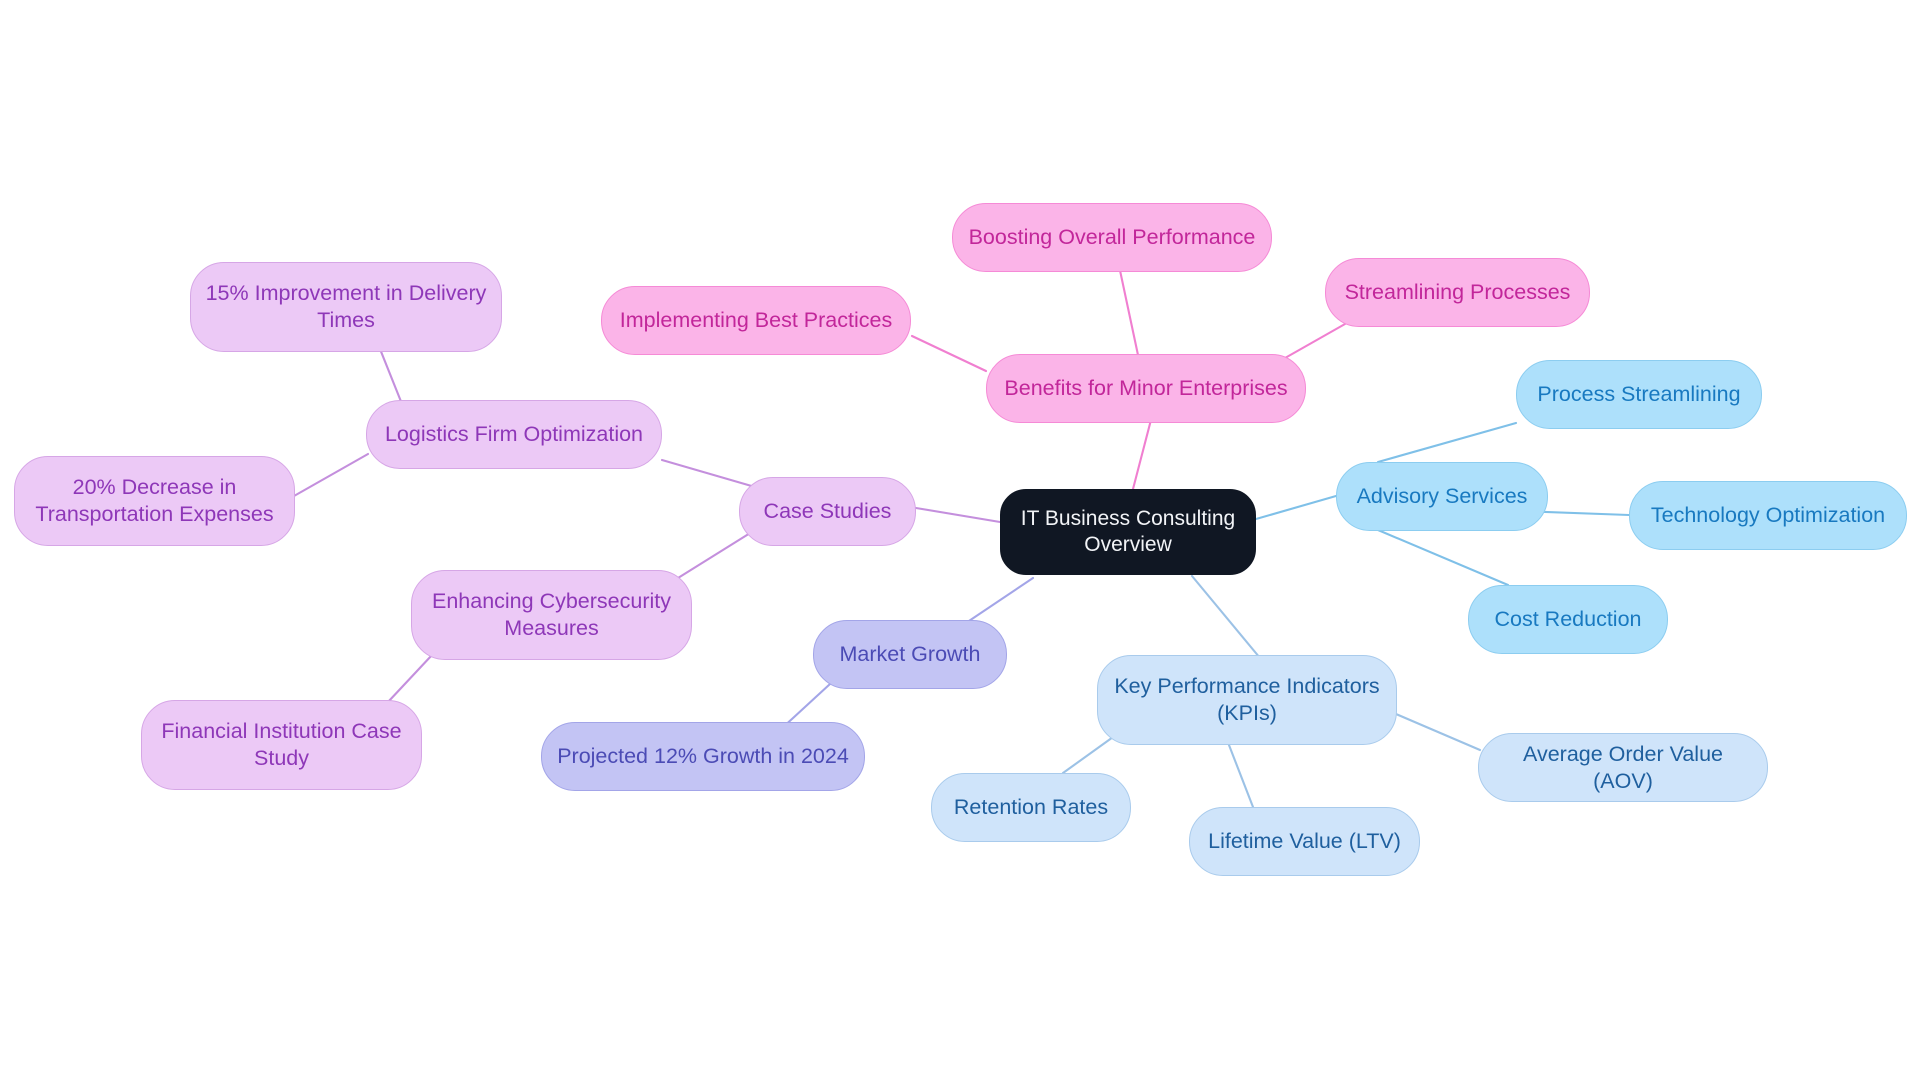 The height and width of the screenshot is (1083, 1920). I want to click on node-market-growth-label: Market Growth, so click(910, 654).